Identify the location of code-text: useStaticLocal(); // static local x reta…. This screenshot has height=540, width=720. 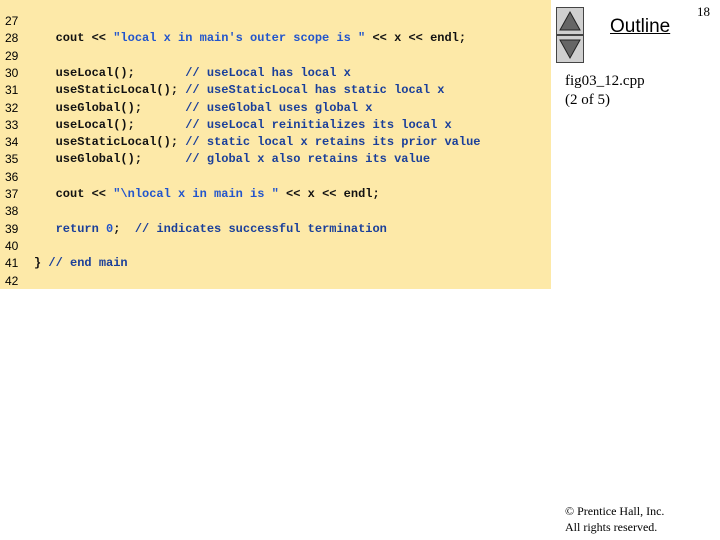
(257, 142).